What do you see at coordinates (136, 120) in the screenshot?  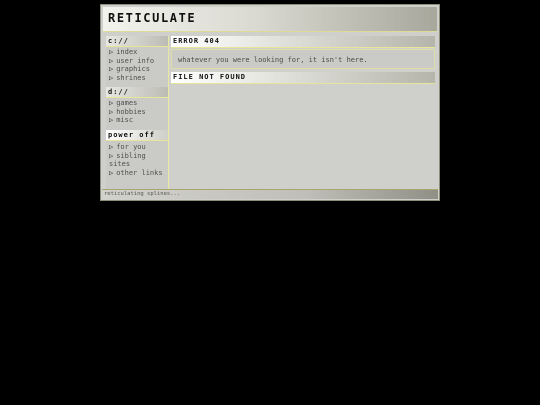 I see `sidebar-item-misc: ▷ misc` at bounding box center [136, 120].